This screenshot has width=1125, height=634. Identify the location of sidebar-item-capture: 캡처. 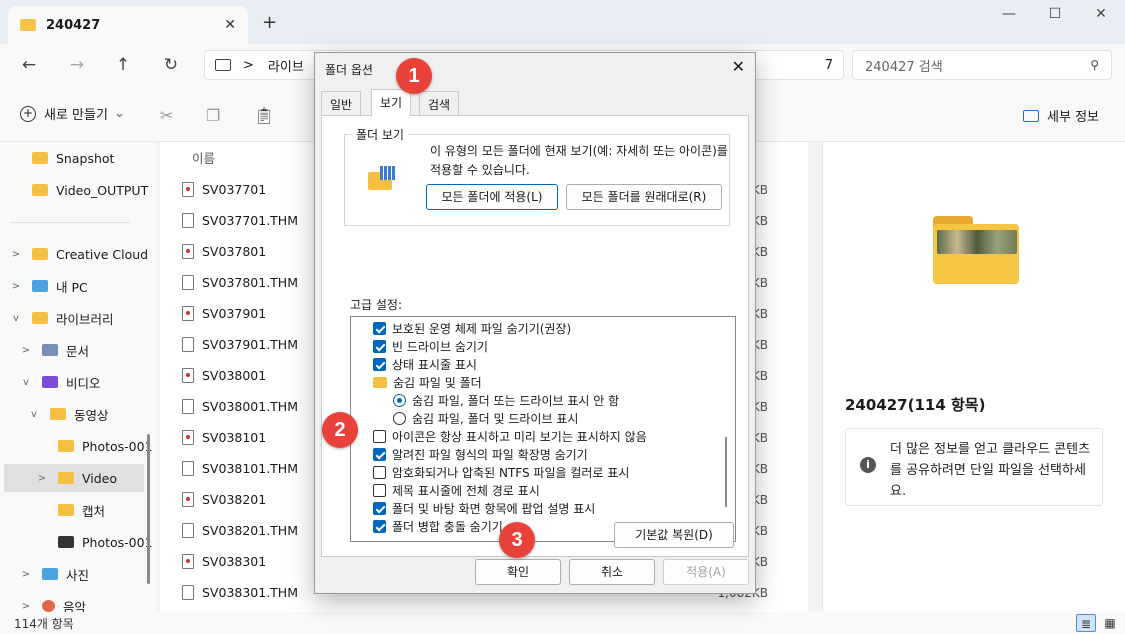
(70, 510).